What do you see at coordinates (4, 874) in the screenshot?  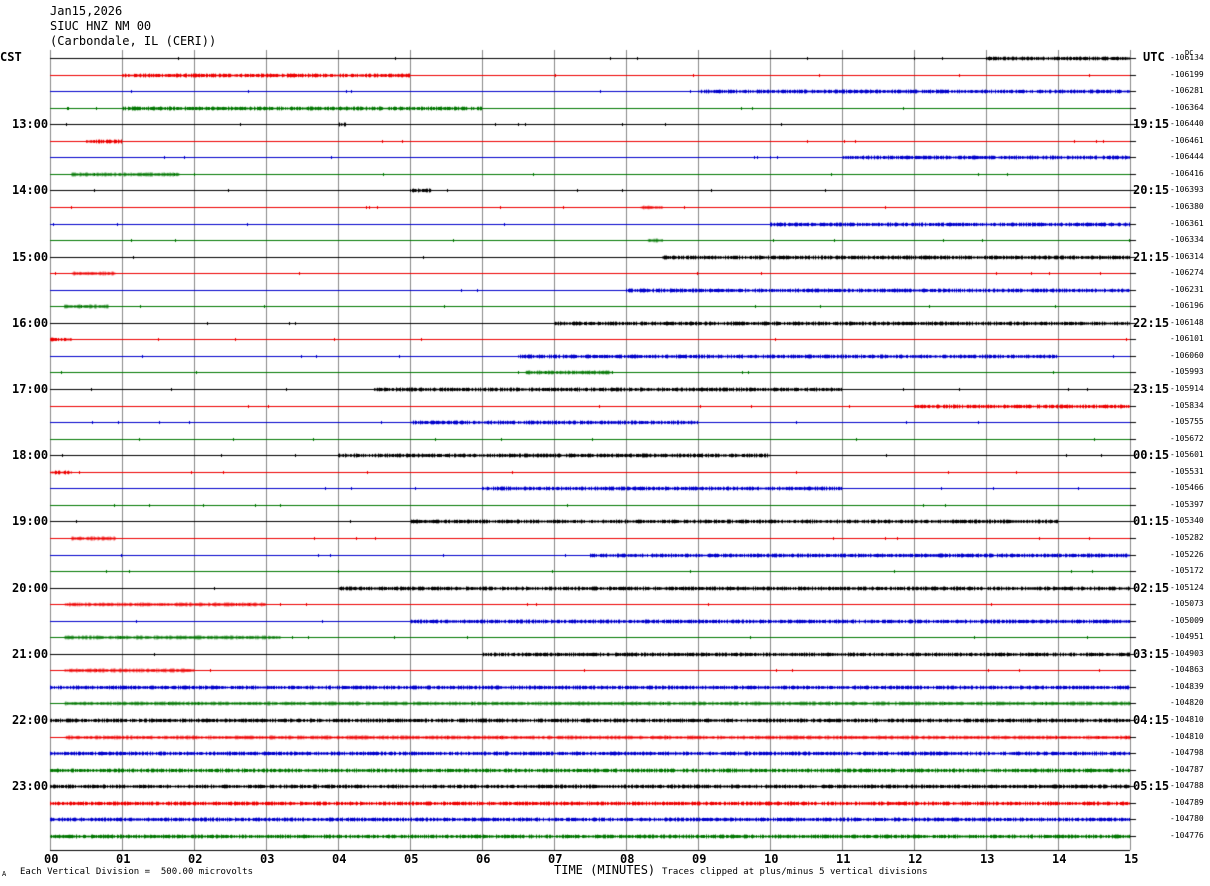 I see `corner-mark: A` at bounding box center [4, 874].